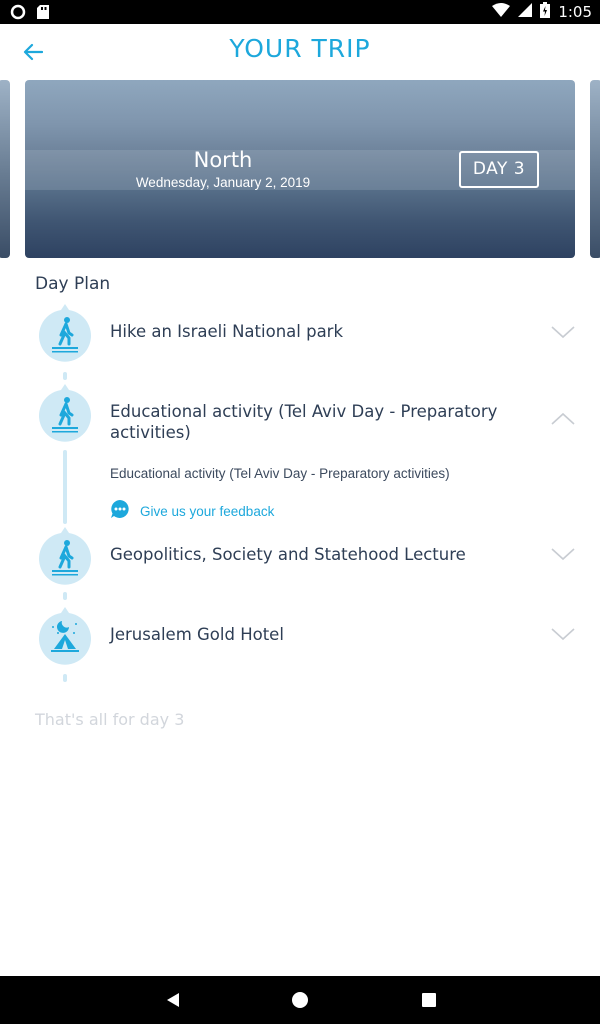 The width and height of the screenshot is (600, 1024). Describe the element at coordinates (207, 511) in the screenshot. I see `feedback-label: Give us your feedback` at that location.